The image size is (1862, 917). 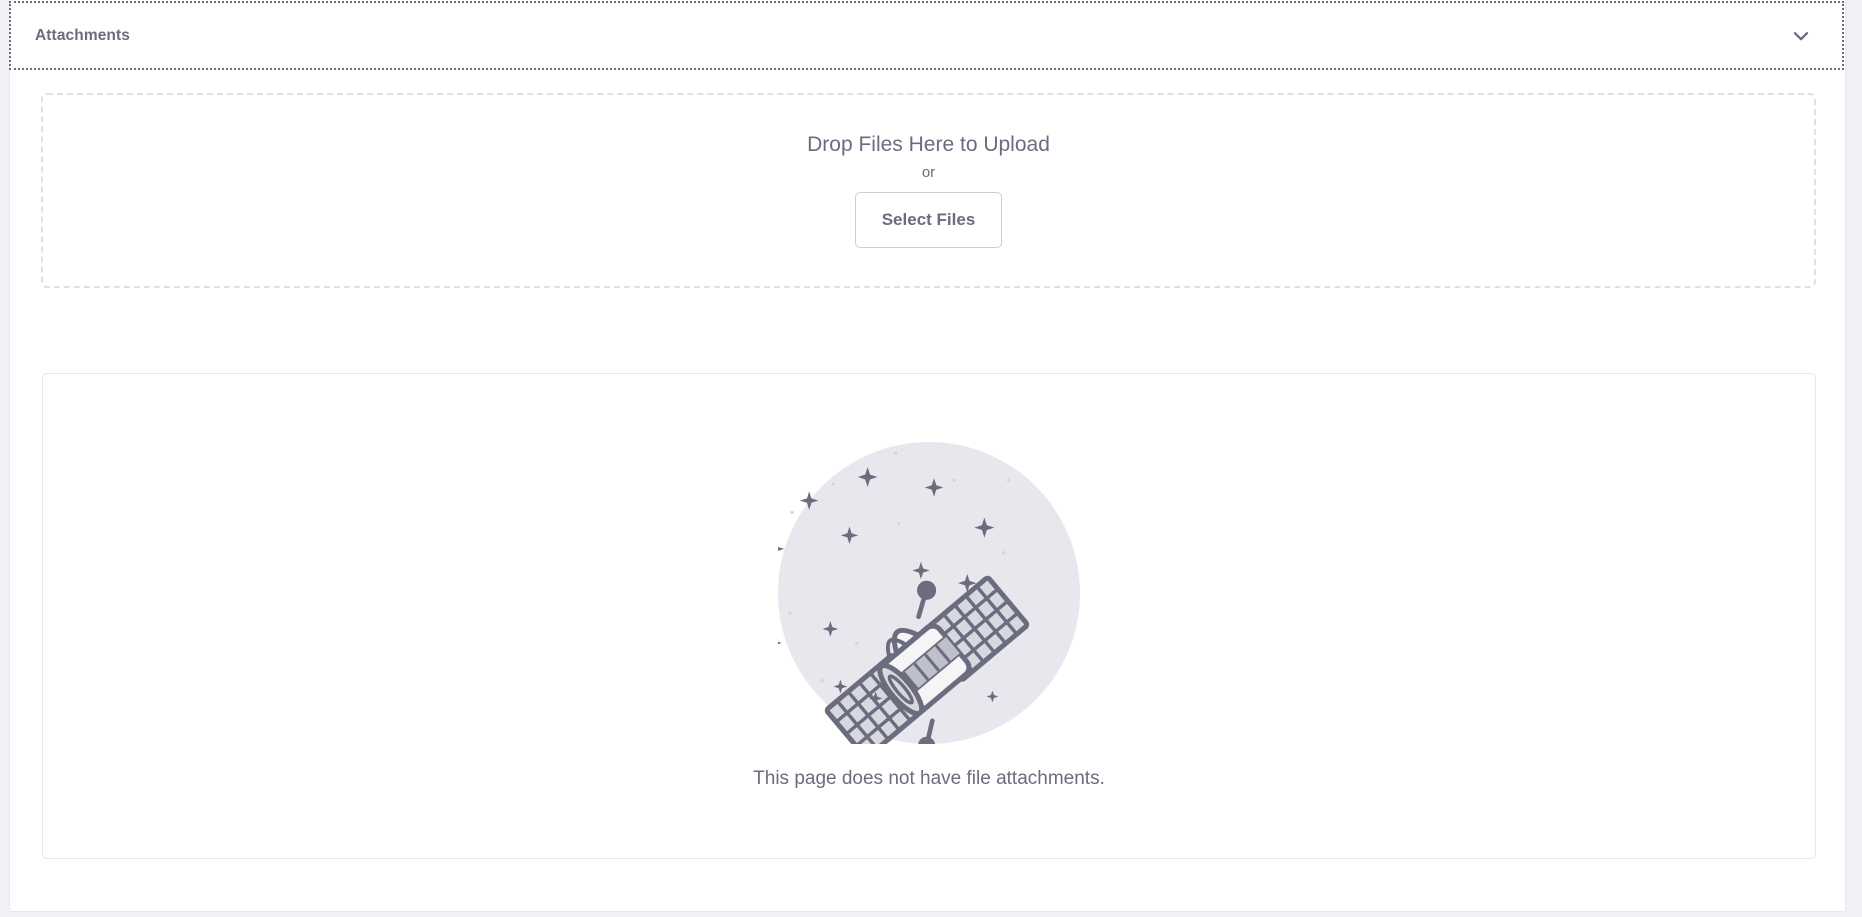 What do you see at coordinates (928, 219) in the screenshot?
I see `select-files-button: Select Files` at bounding box center [928, 219].